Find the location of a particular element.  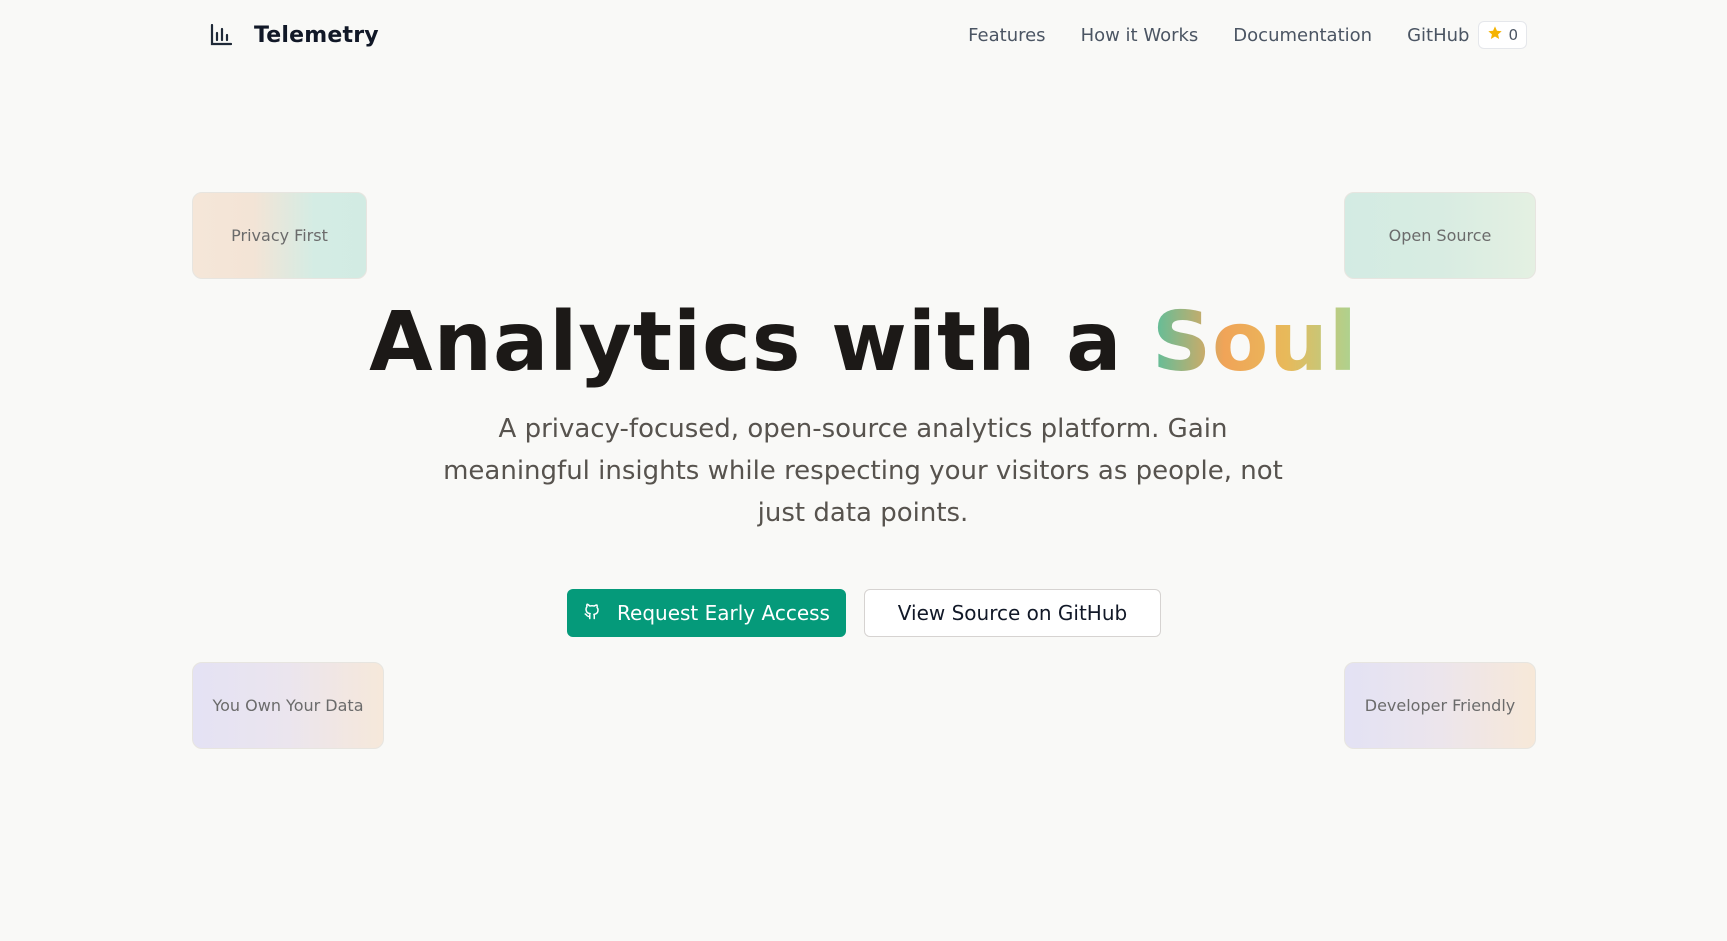

hero-title: Analytics with a Soul is located at coordinates (863, 342).